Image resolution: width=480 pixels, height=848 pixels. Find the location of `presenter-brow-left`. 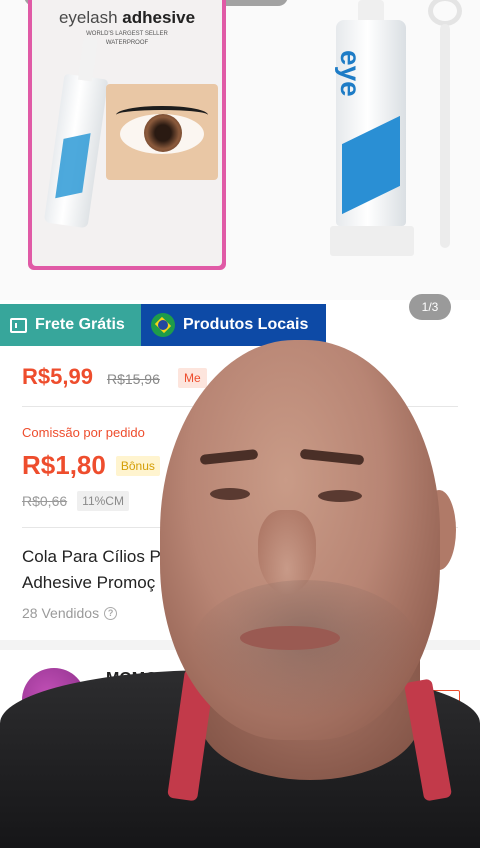

presenter-brow-left is located at coordinates (229, 457).